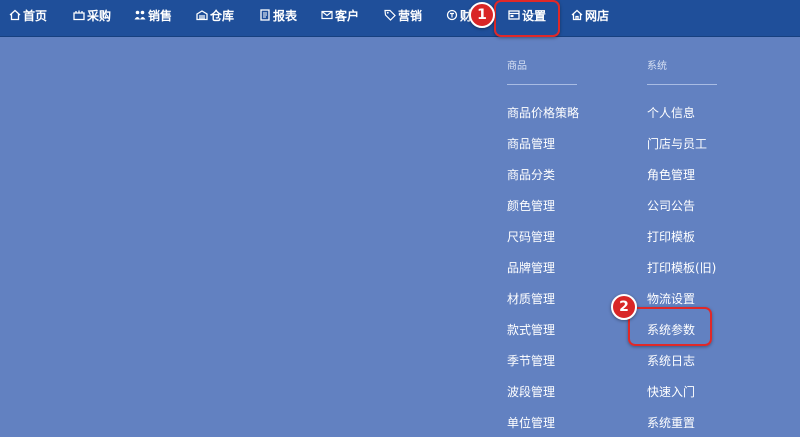  What do you see at coordinates (482, 15) in the screenshot?
I see `step-1-badge: 1` at bounding box center [482, 15].